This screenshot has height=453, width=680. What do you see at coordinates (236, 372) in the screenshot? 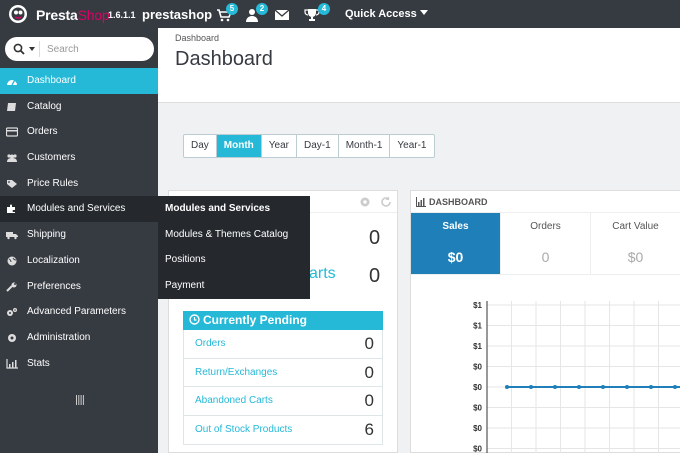
I see `pending-returns-link: Return/Exchanges` at bounding box center [236, 372].